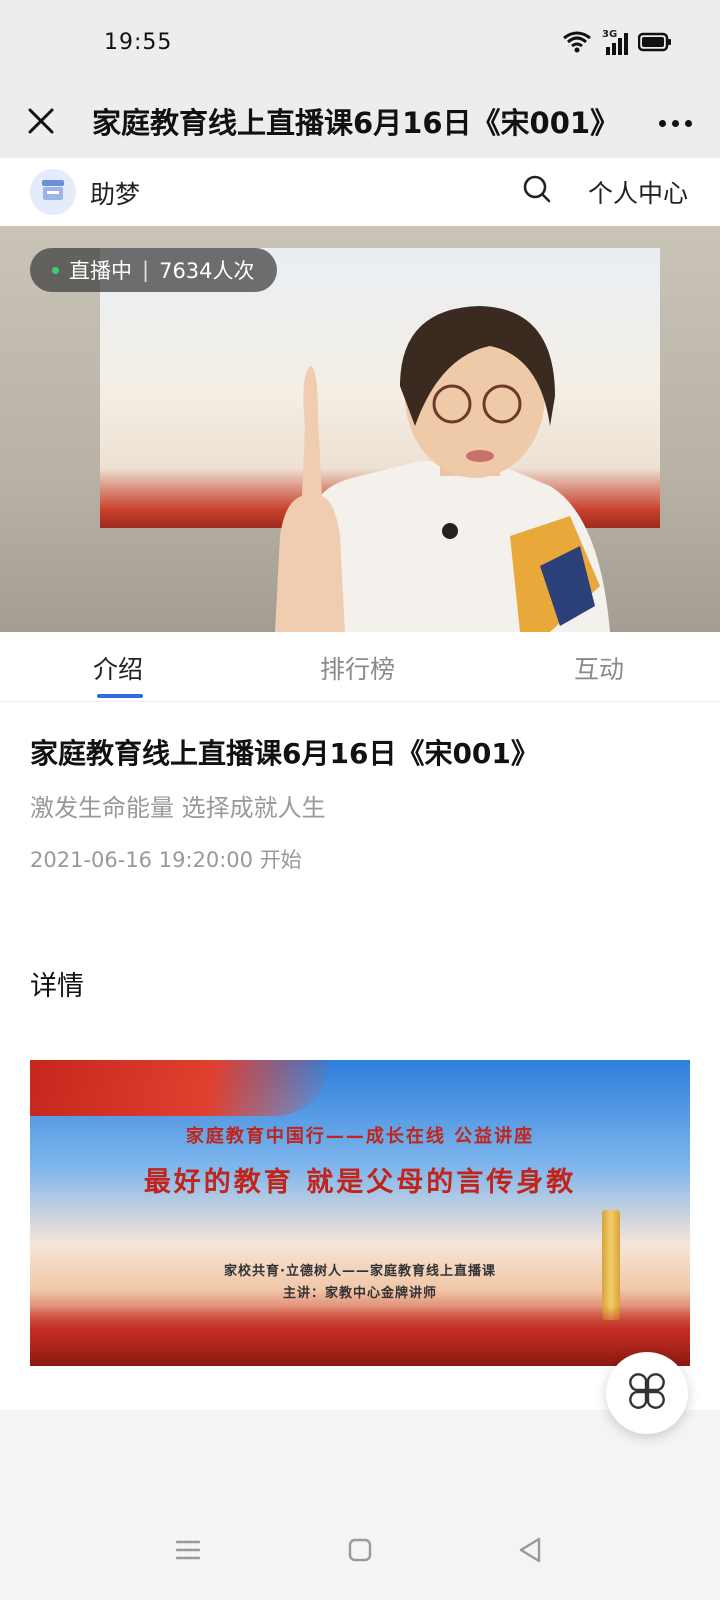  I want to click on cell-signal-icon: 3G, so click(615, 42).